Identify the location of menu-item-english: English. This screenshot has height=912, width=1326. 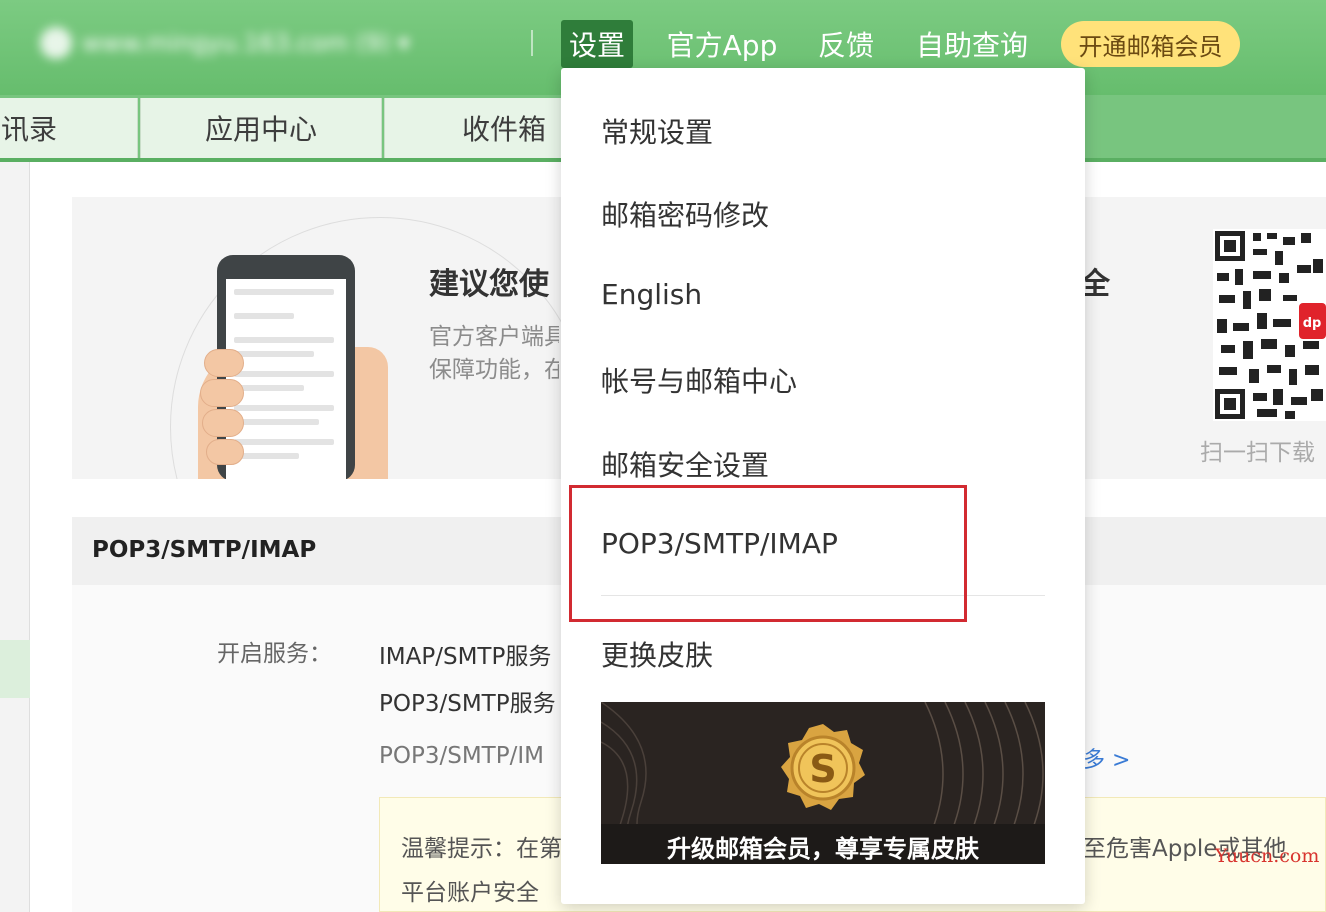
(651, 294).